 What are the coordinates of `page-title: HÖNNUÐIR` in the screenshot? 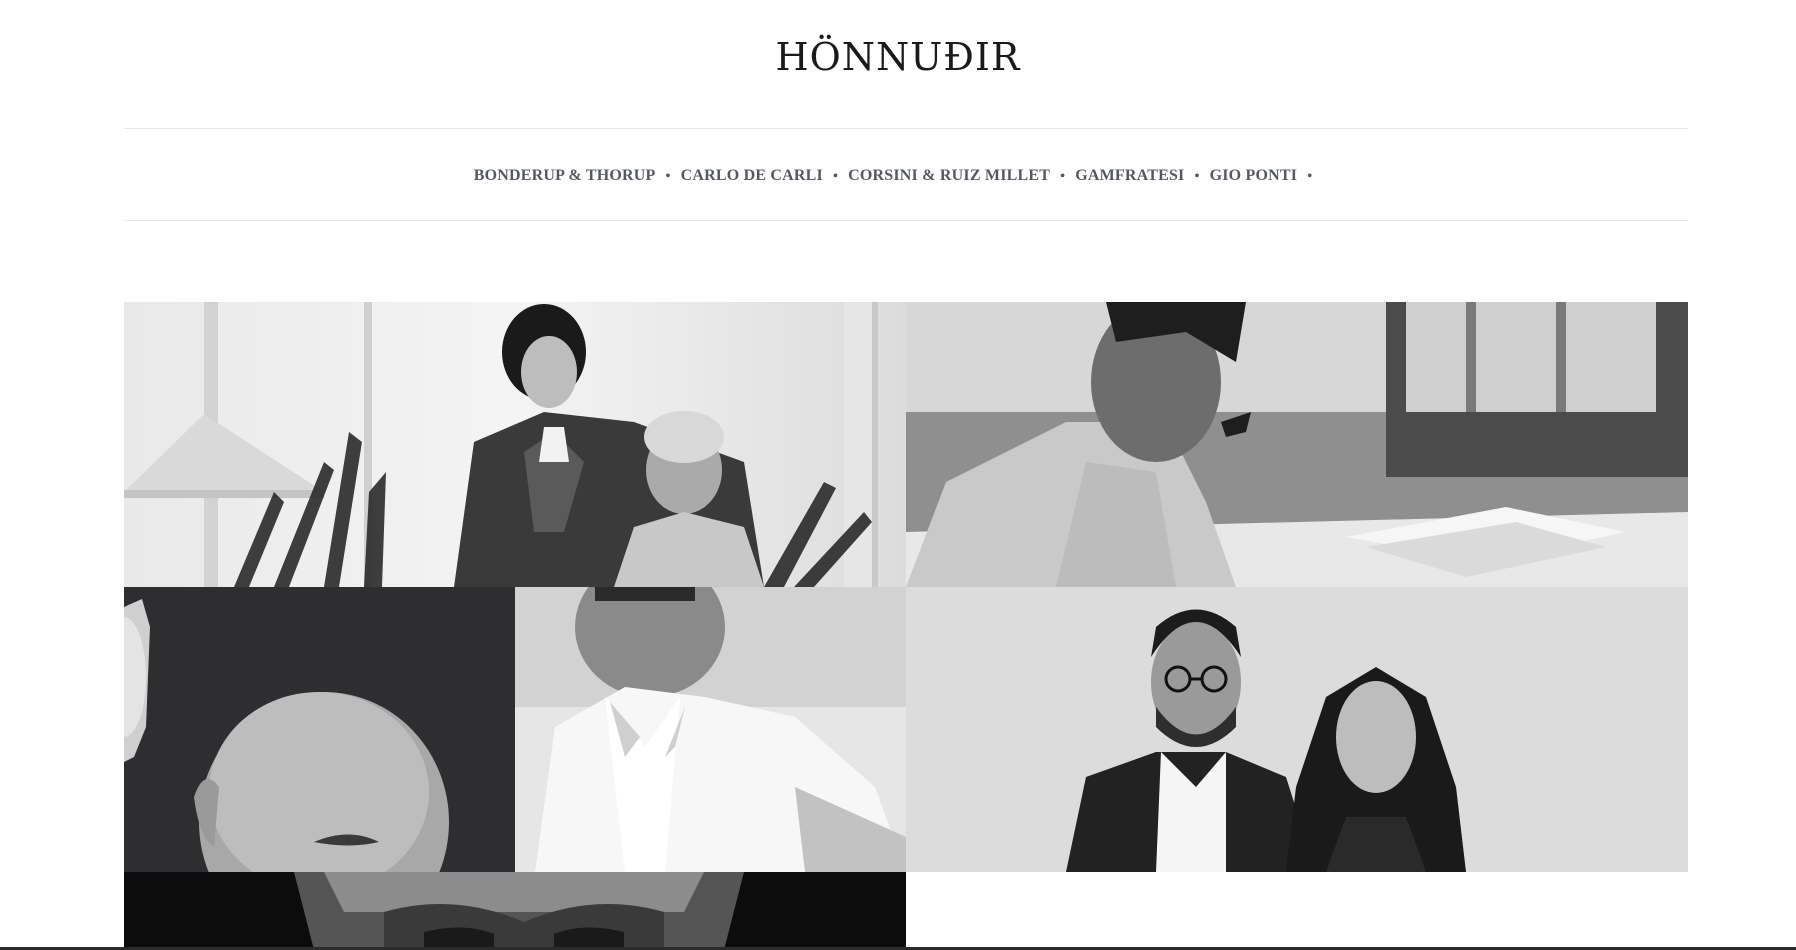 It's located at (898, 57).